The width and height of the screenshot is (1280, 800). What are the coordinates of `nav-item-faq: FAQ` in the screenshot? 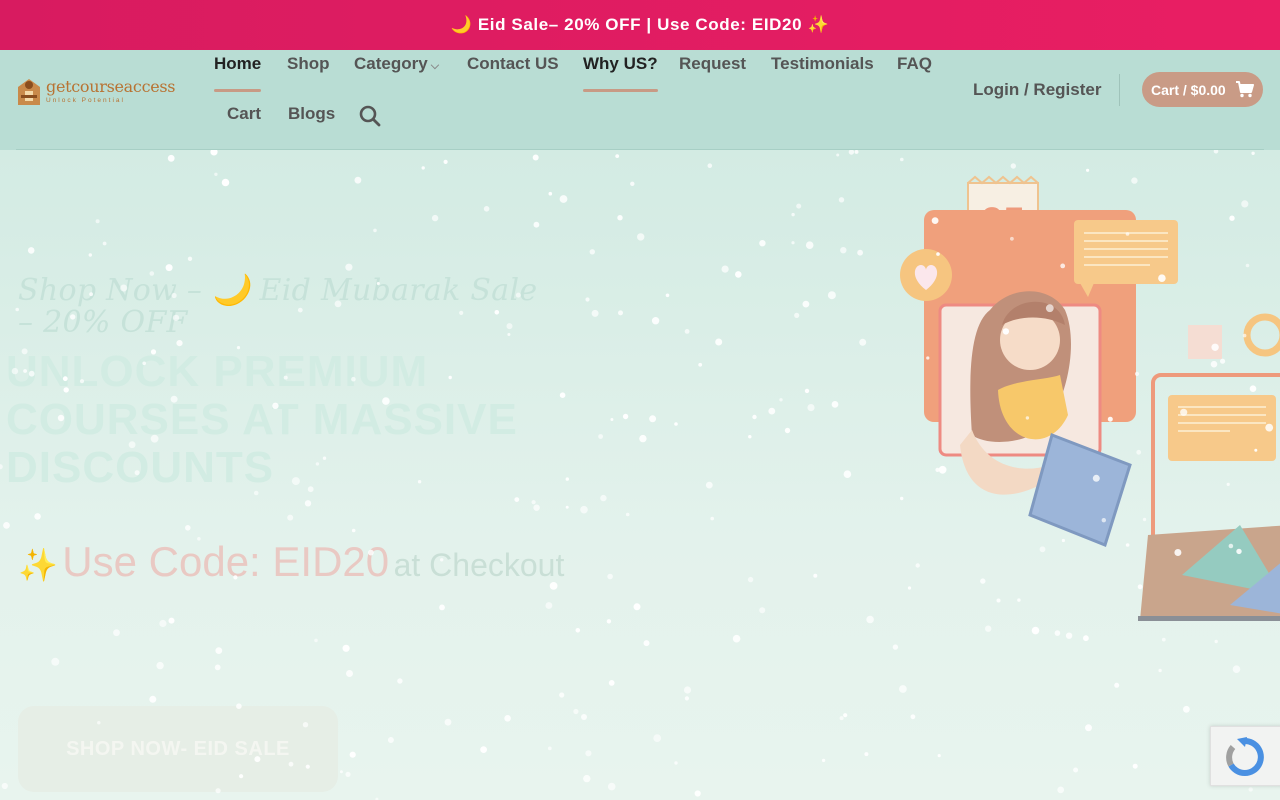 It's located at (914, 64).